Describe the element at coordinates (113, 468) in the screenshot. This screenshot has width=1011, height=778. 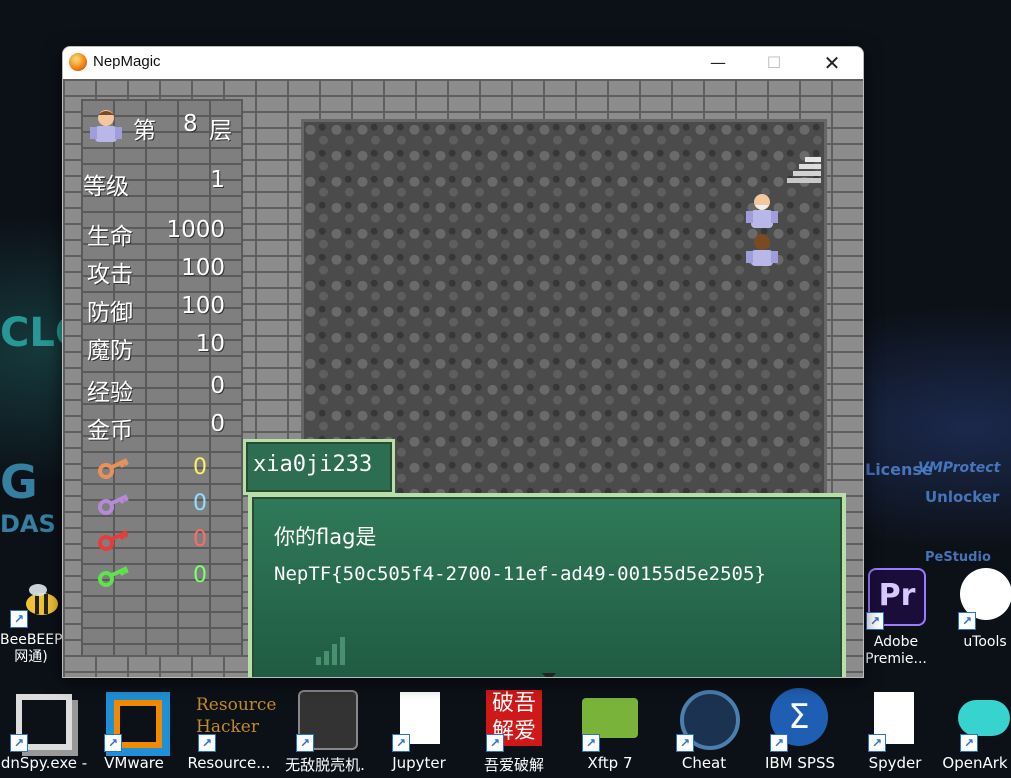
I see `orange-key-icon` at that location.